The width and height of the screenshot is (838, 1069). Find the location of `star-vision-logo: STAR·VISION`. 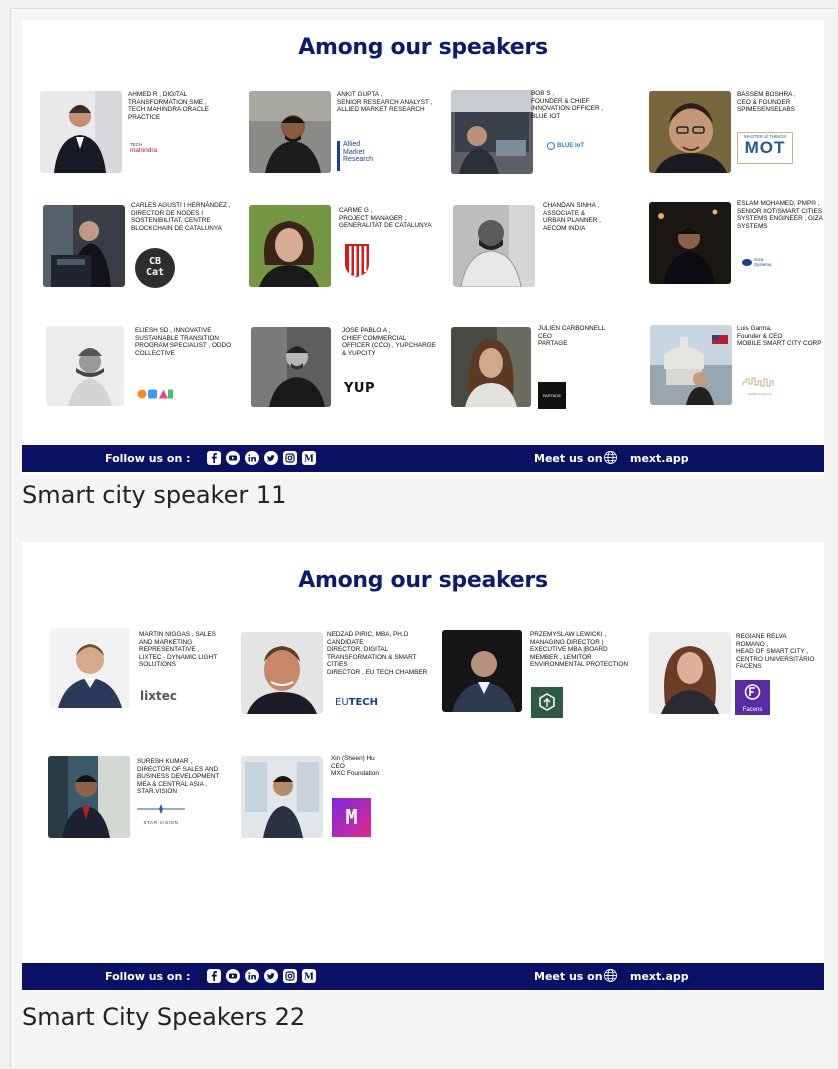

star-vision-logo: STAR·VISION is located at coordinates (161, 815).